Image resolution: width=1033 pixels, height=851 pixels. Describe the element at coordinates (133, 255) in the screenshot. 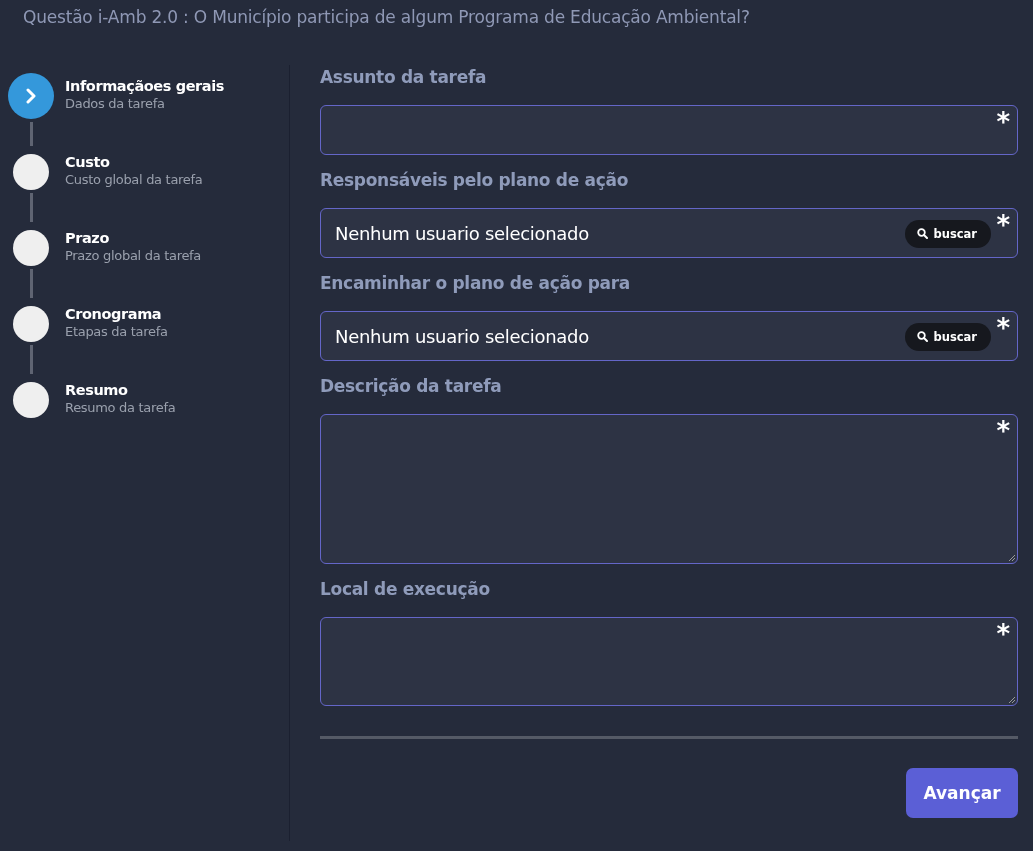

I see `step-subtitle: Prazo global da tarefa` at that location.